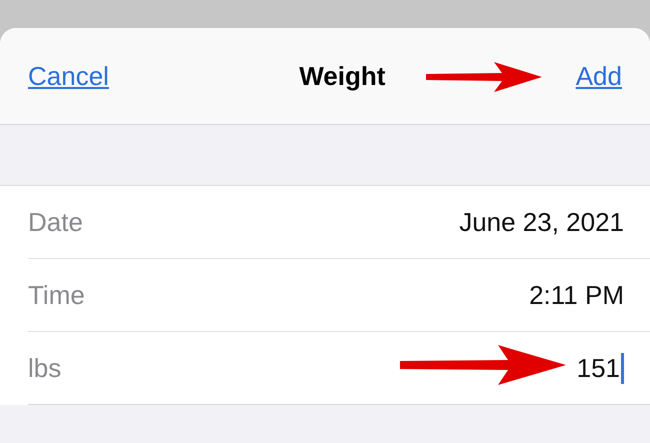 This screenshot has width=650, height=443. What do you see at coordinates (342, 76) in the screenshot?
I see `sheet-title: Weight` at bounding box center [342, 76].